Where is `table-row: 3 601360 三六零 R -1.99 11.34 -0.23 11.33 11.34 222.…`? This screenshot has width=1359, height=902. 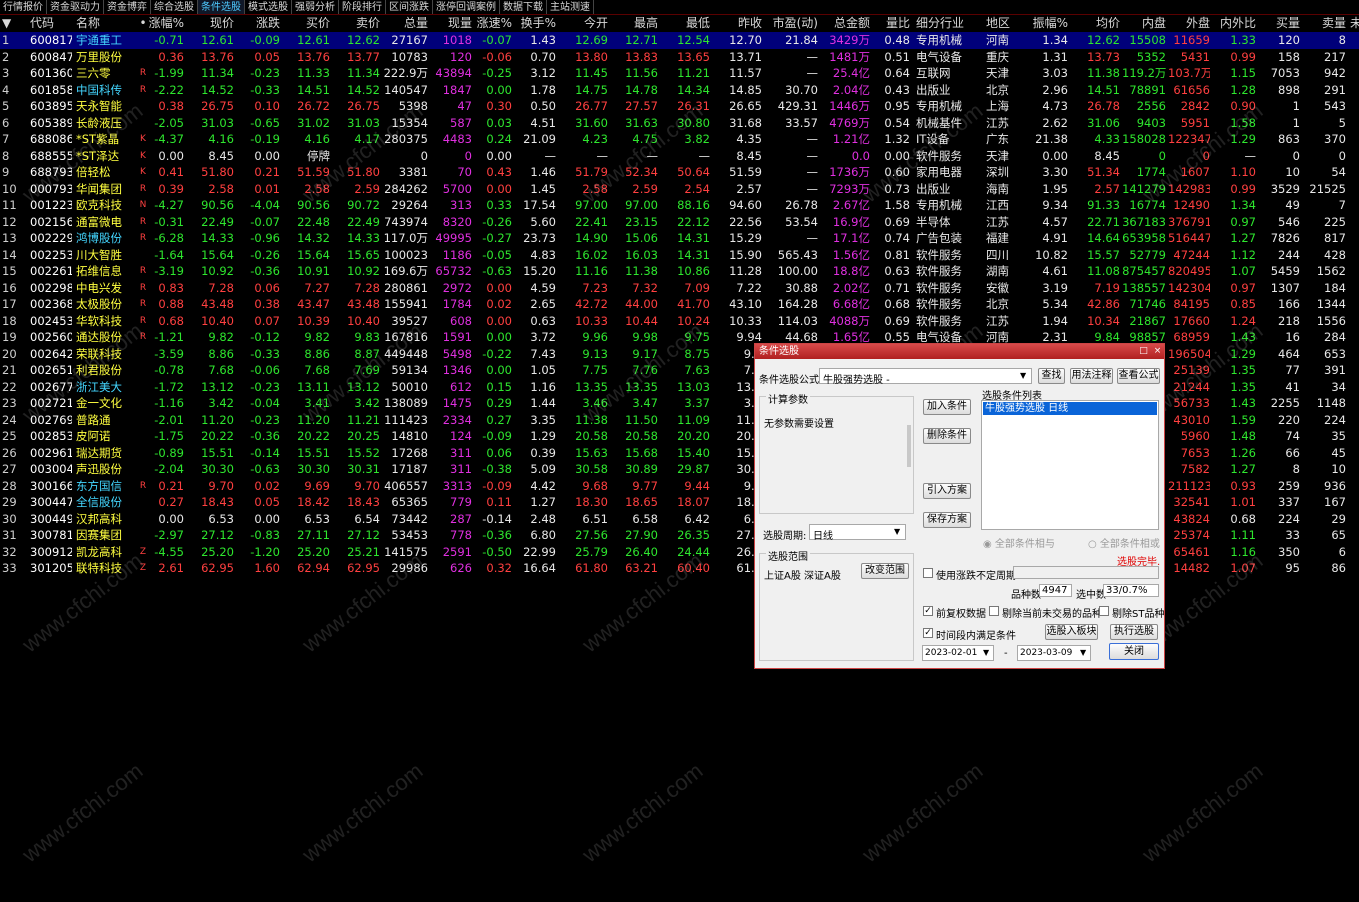
table-row: 3 601360 三六零 R -1.99 11.34 -0.23 11.33 11.34 222.… is located at coordinates (679, 73).